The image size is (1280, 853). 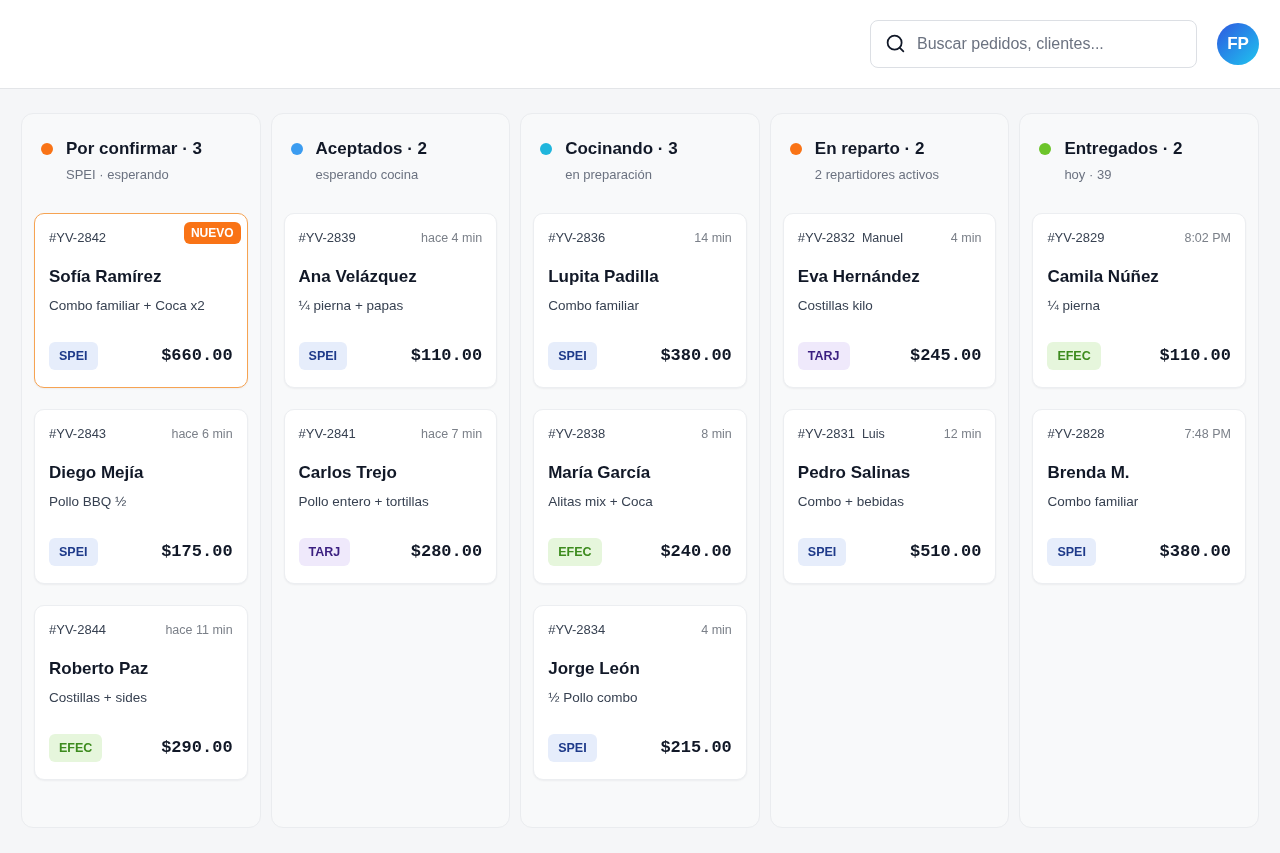 I want to click on customer-name: Jorge León, so click(x=594, y=669).